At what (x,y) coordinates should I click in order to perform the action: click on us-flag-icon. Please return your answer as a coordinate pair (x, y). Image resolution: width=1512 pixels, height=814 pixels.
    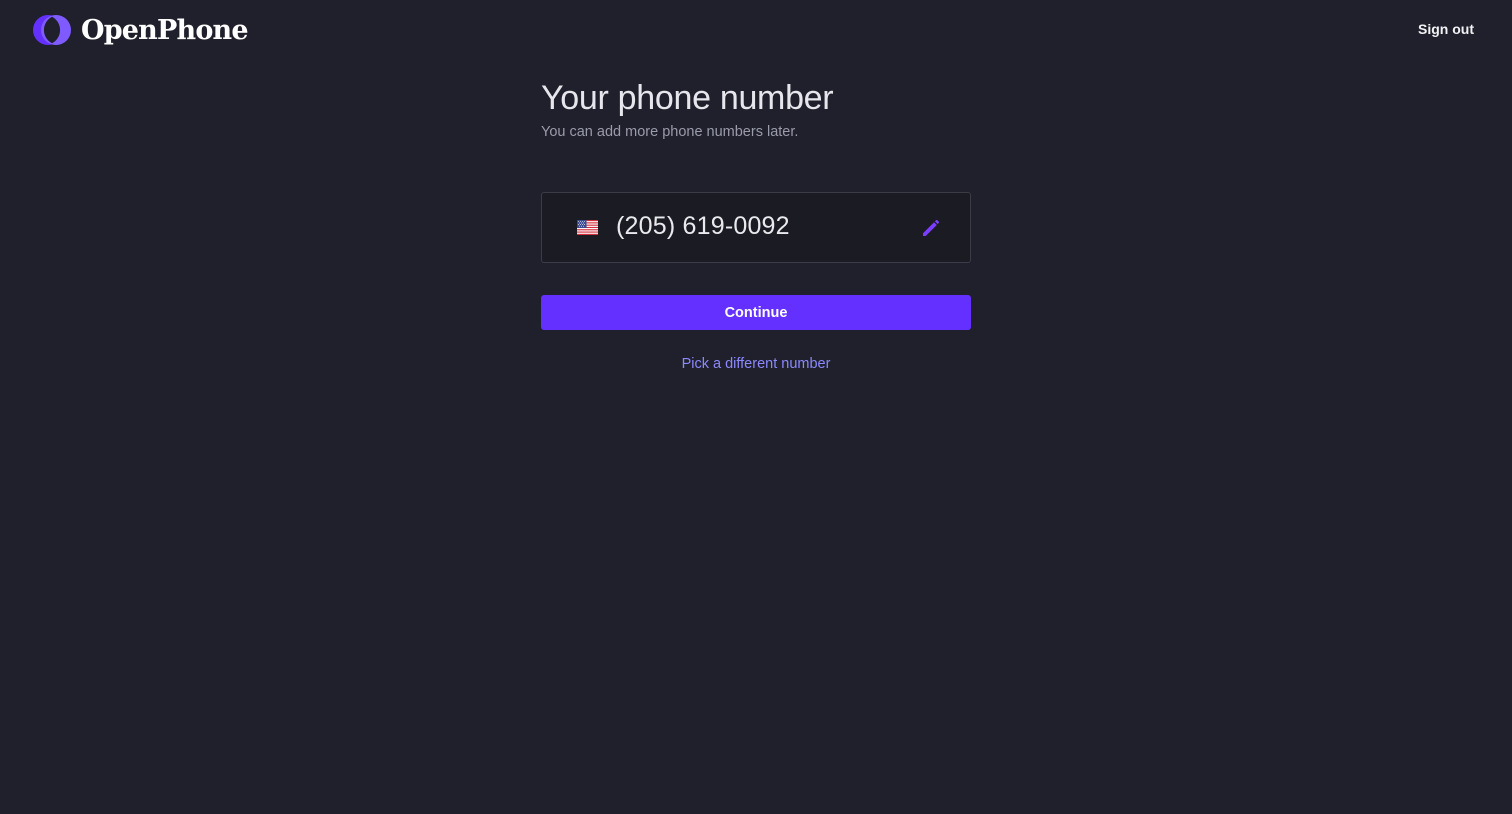
    Looking at the image, I should click on (587, 227).